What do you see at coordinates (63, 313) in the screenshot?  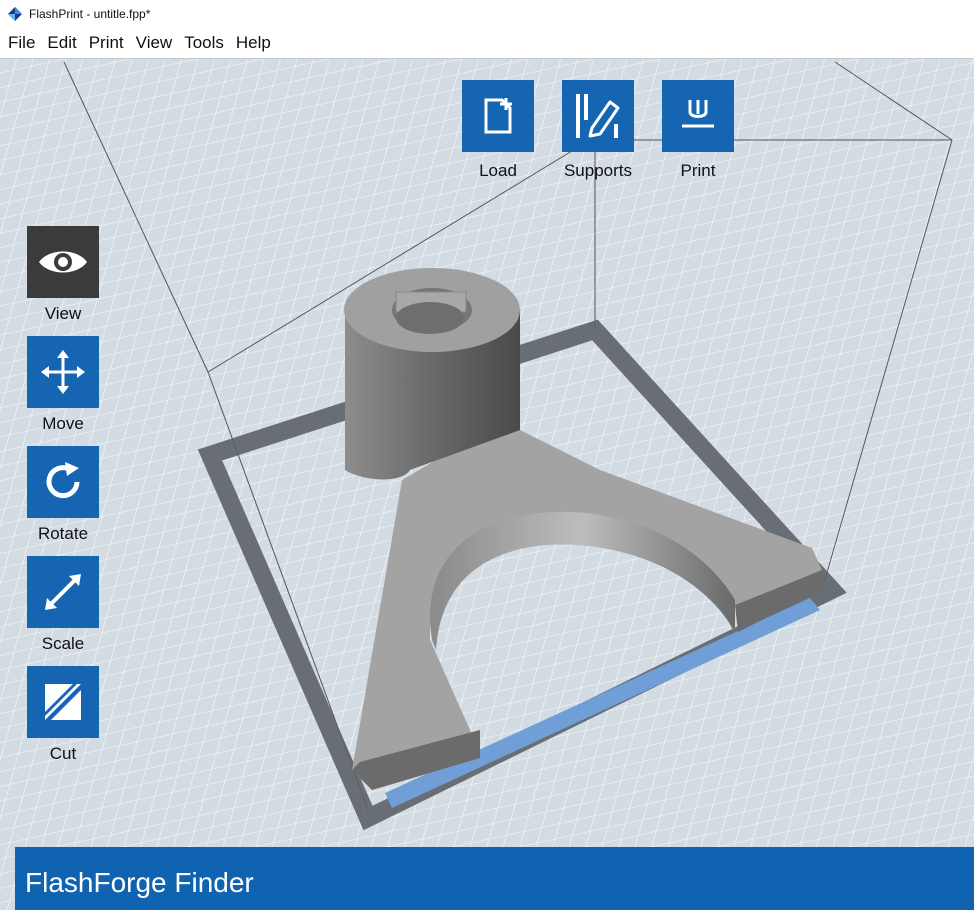 I see `view-label: View` at bounding box center [63, 313].